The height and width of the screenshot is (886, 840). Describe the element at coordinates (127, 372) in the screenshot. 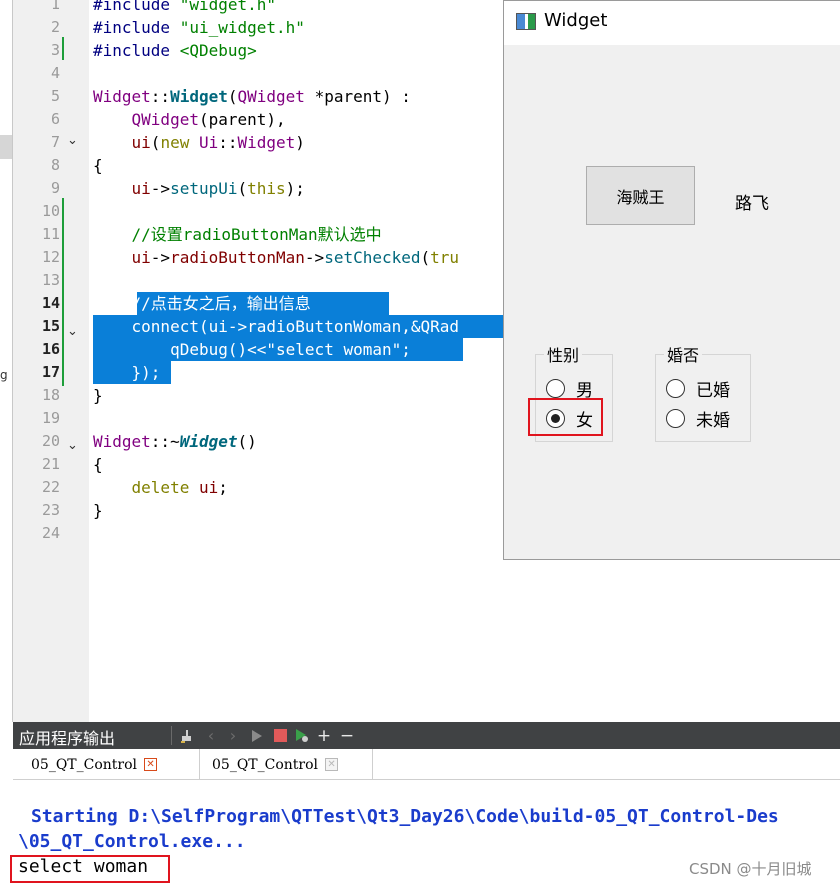

I see `code-line: });` at that location.